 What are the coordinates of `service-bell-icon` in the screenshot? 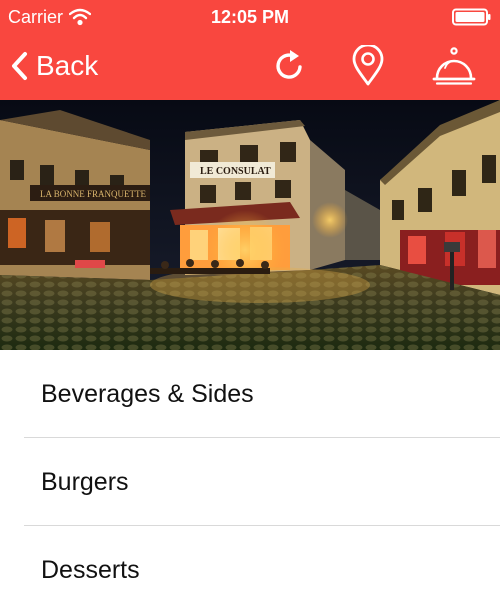 It's located at (454, 66).